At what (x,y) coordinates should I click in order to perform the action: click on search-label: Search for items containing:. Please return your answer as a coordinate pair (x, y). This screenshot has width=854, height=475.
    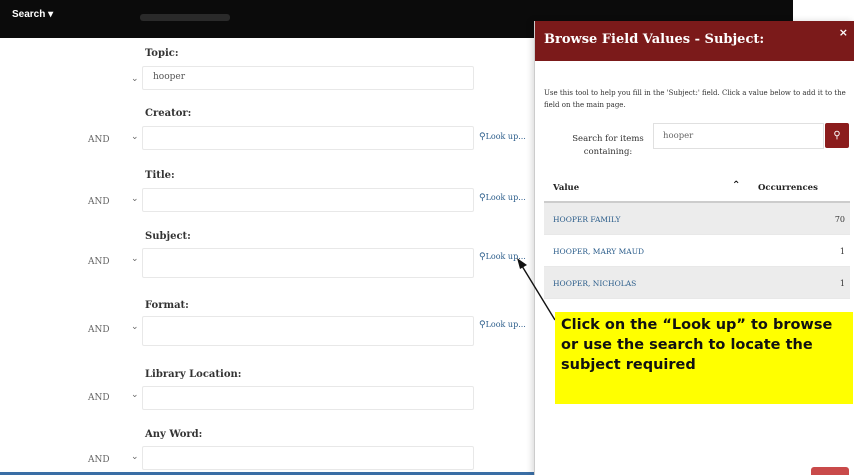
    Looking at the image, I should click on (608, 145).